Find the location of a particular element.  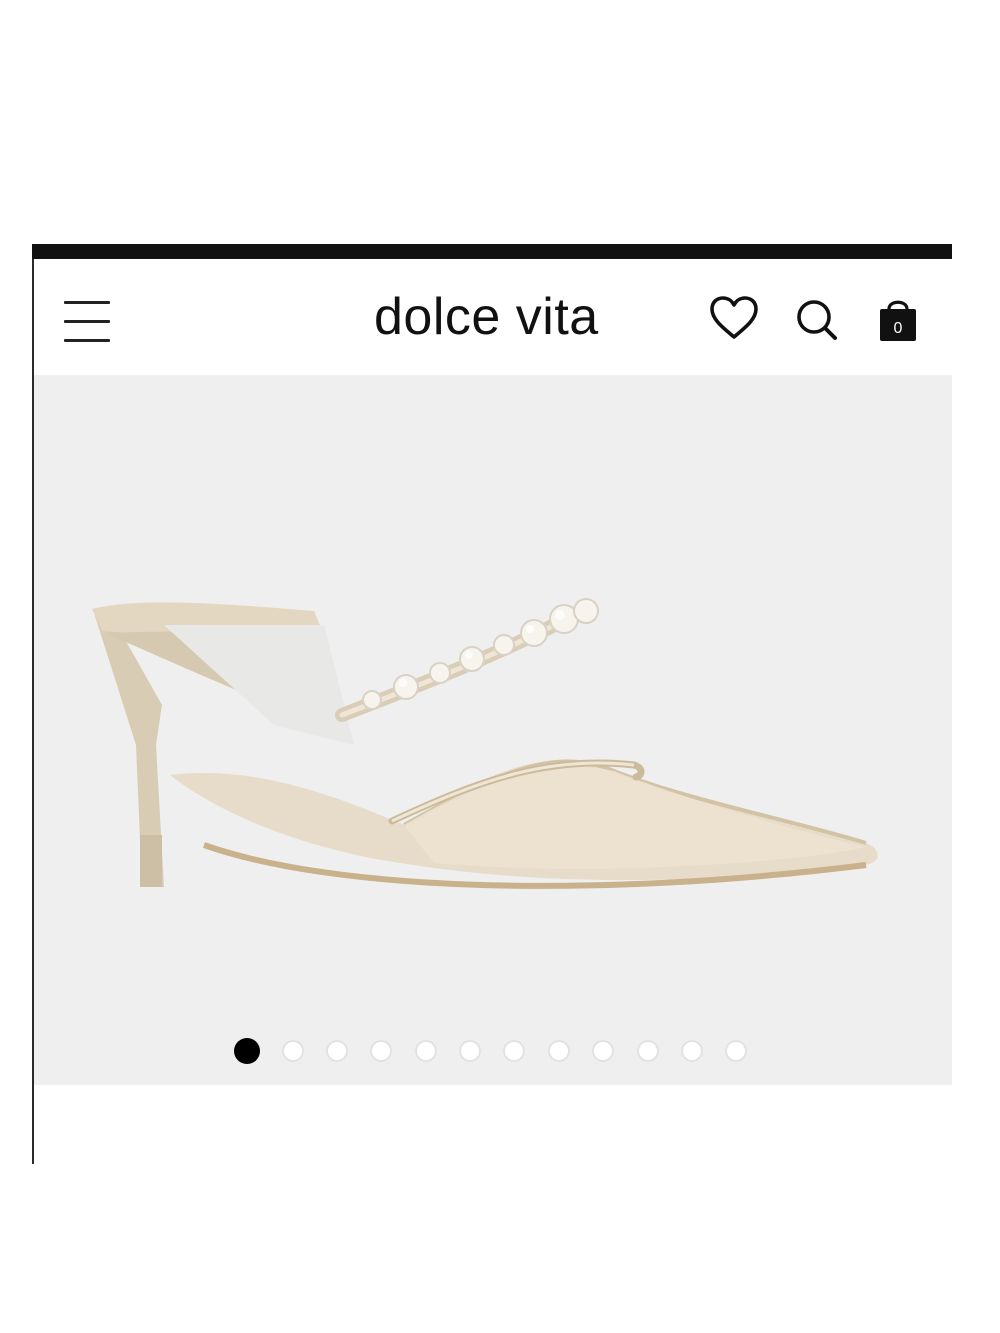

heart-icon is located at coordinates (734, 319).